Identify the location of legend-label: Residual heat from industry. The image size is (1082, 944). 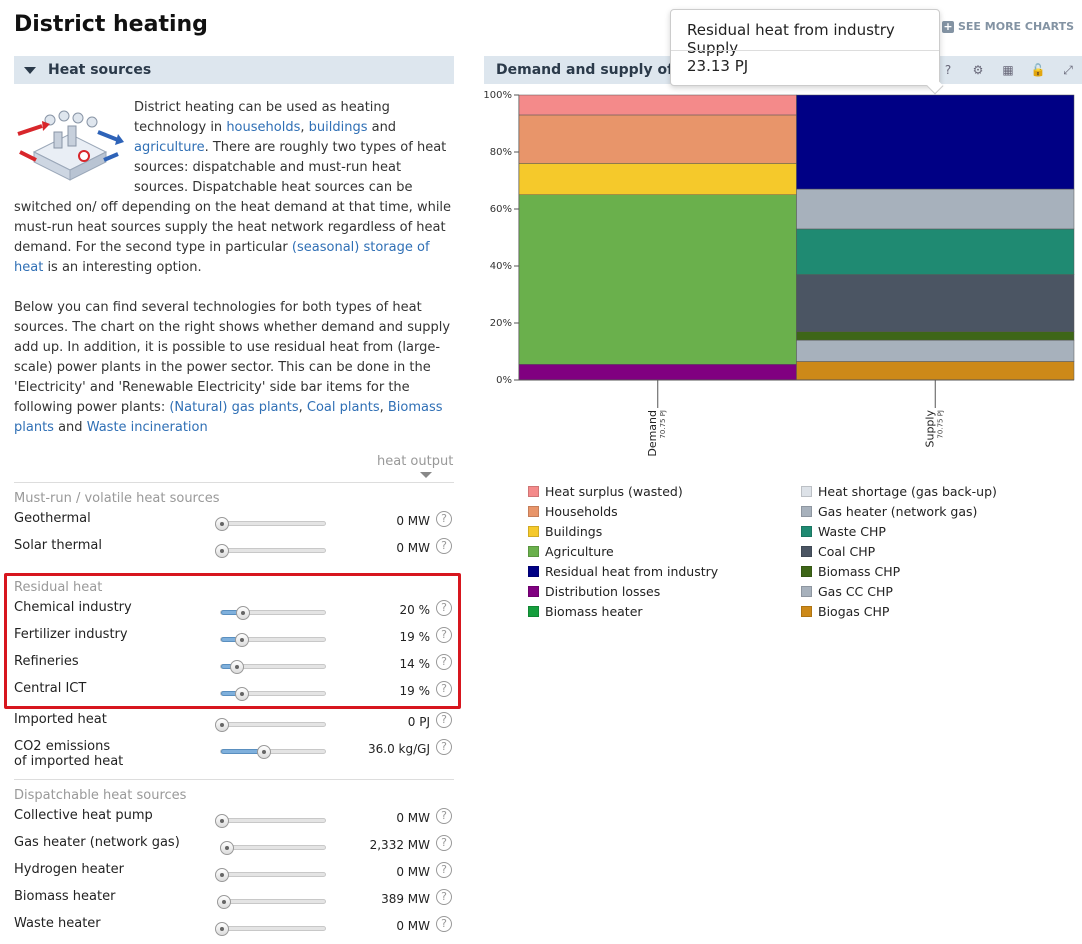
(632, 571).